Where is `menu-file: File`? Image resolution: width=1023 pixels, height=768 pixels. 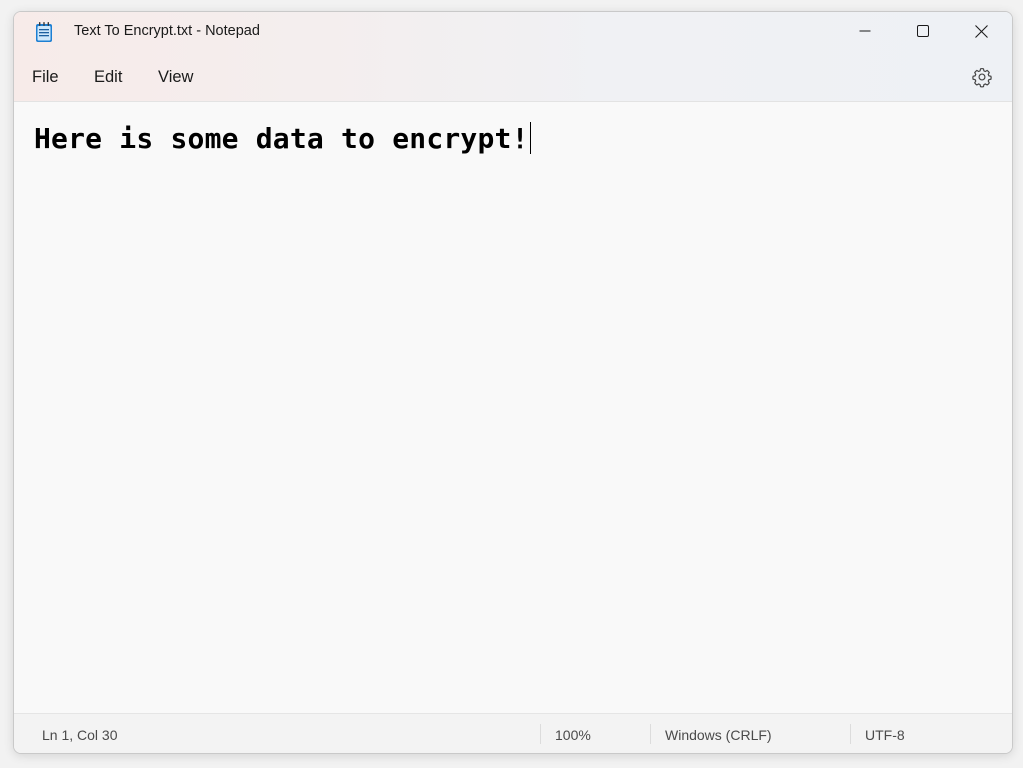
menu-file: File is located at coordinates (45, 77).